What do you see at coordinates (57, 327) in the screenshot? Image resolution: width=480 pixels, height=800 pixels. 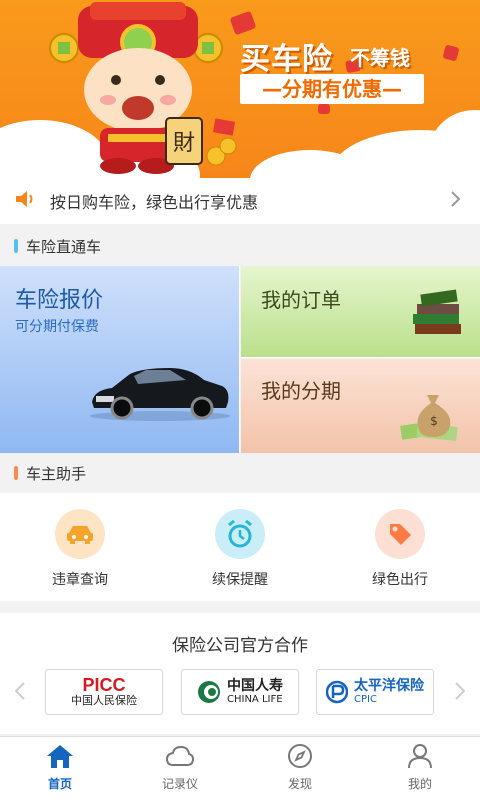 I see `quote-subtitle: 可分期付保费` at bounding box center [57, 327].